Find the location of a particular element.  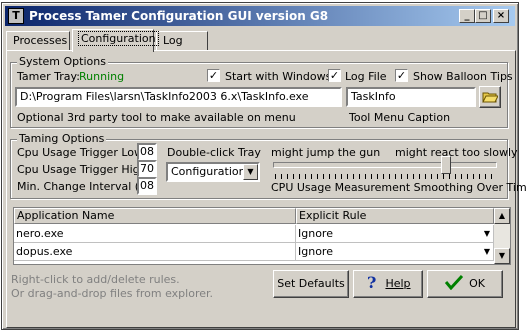

table-scrollbar: ▲ ▼ is located at coordinates (502, 236).